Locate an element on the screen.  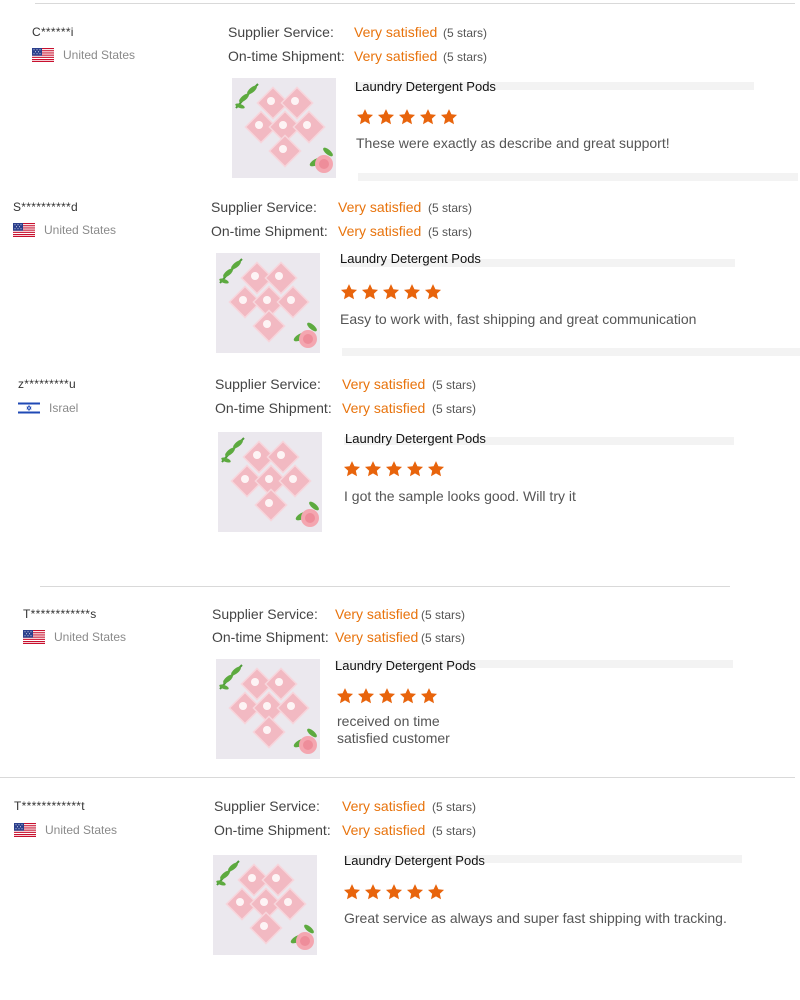
buyer-name: z*********u is located at coordinates (47, 384).